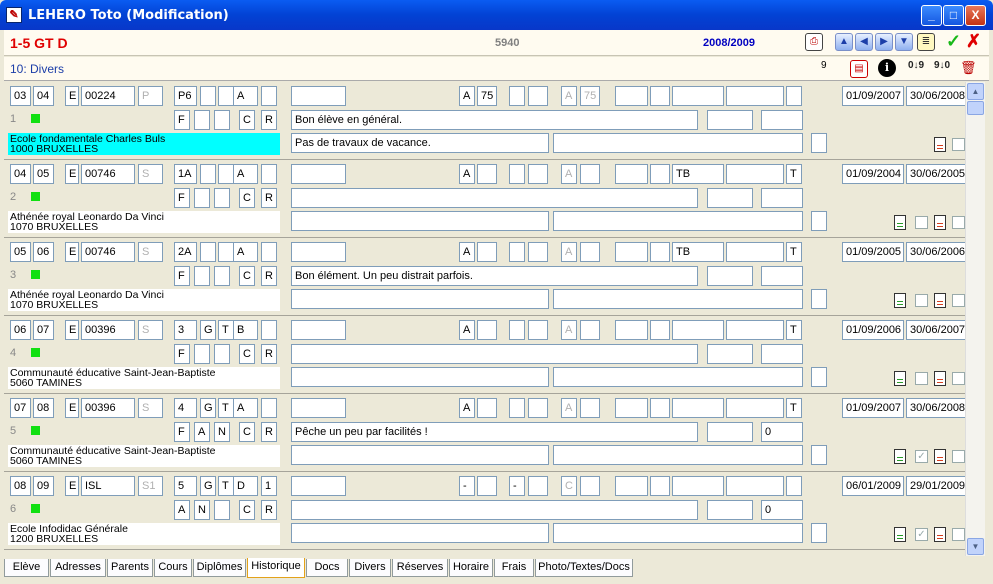 The width and height of the screenshot is (993, 584). What do you see at coordinates (873, 486) in the screenshot?
I see `date-start-field: 06/01/2009` at bounding box center [873, 486].